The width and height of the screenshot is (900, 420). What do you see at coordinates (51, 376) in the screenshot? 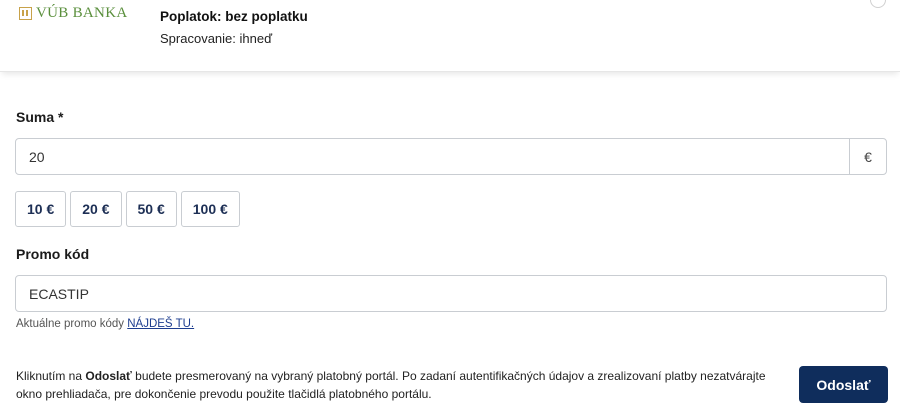
I see `info-prefix: Kliknutím na` at bounding box center [51, 376].